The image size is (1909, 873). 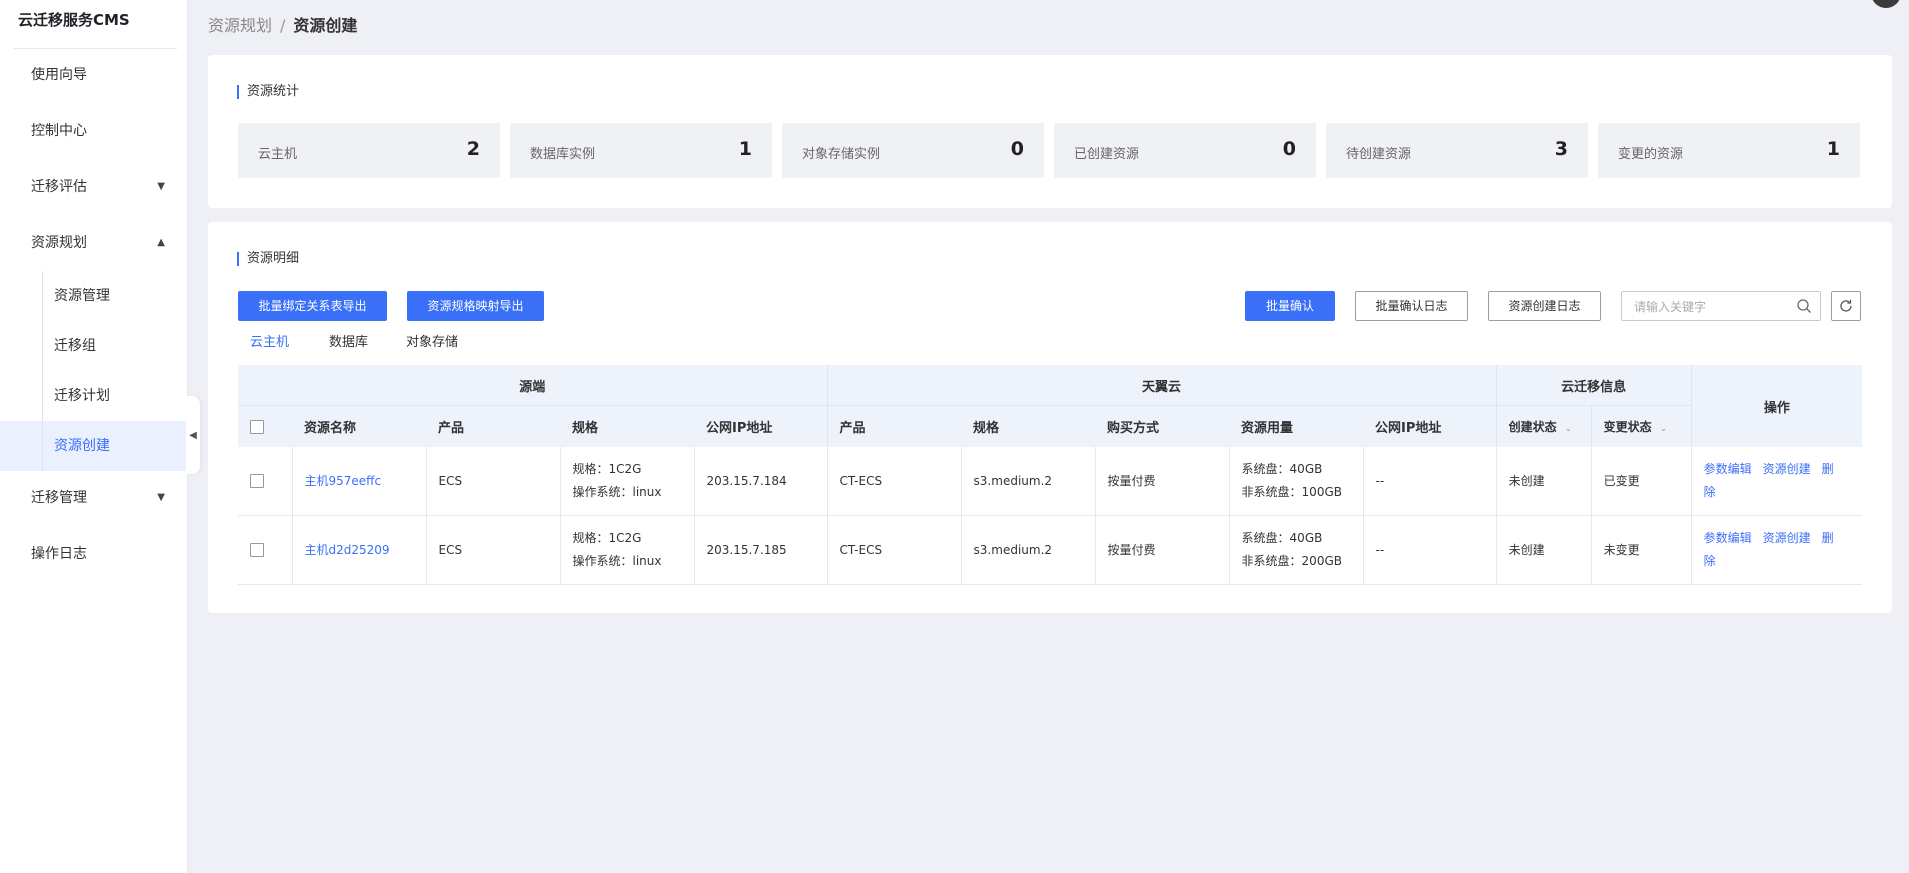 What do you see at coordinates (473, 149) in the screenshot?
I see `stat-value: 2` at bounding box center [473, 149].